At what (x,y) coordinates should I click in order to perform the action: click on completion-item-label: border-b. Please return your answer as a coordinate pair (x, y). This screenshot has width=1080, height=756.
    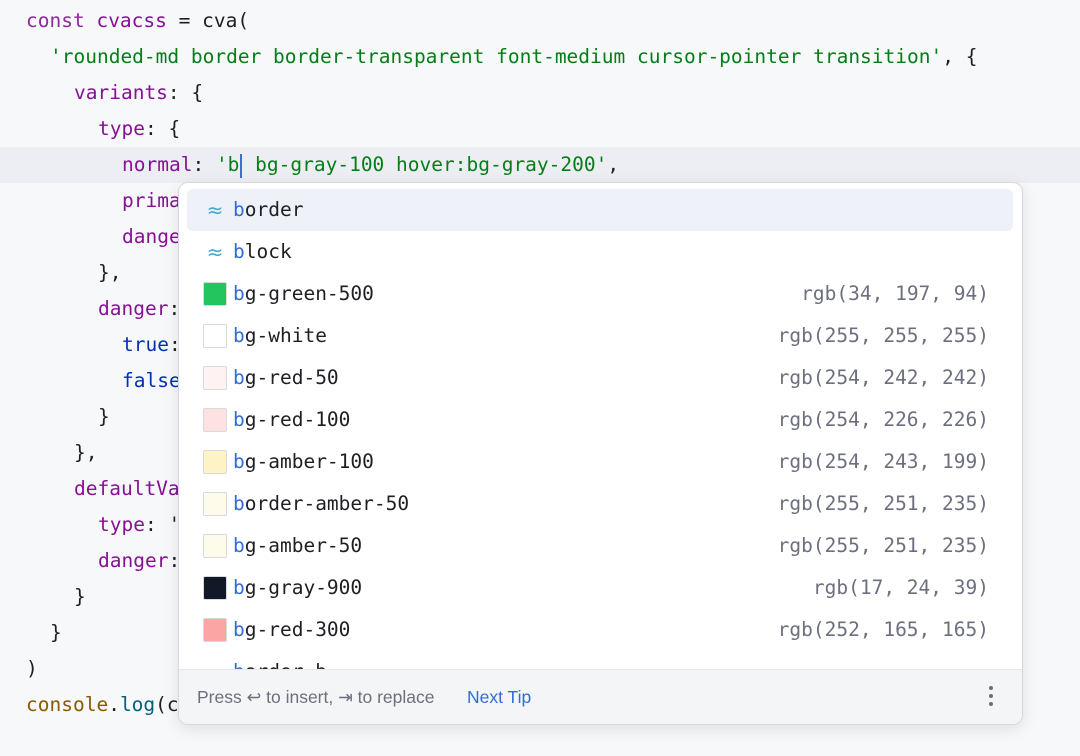
    Looking at the image, I should click on (280, 660).